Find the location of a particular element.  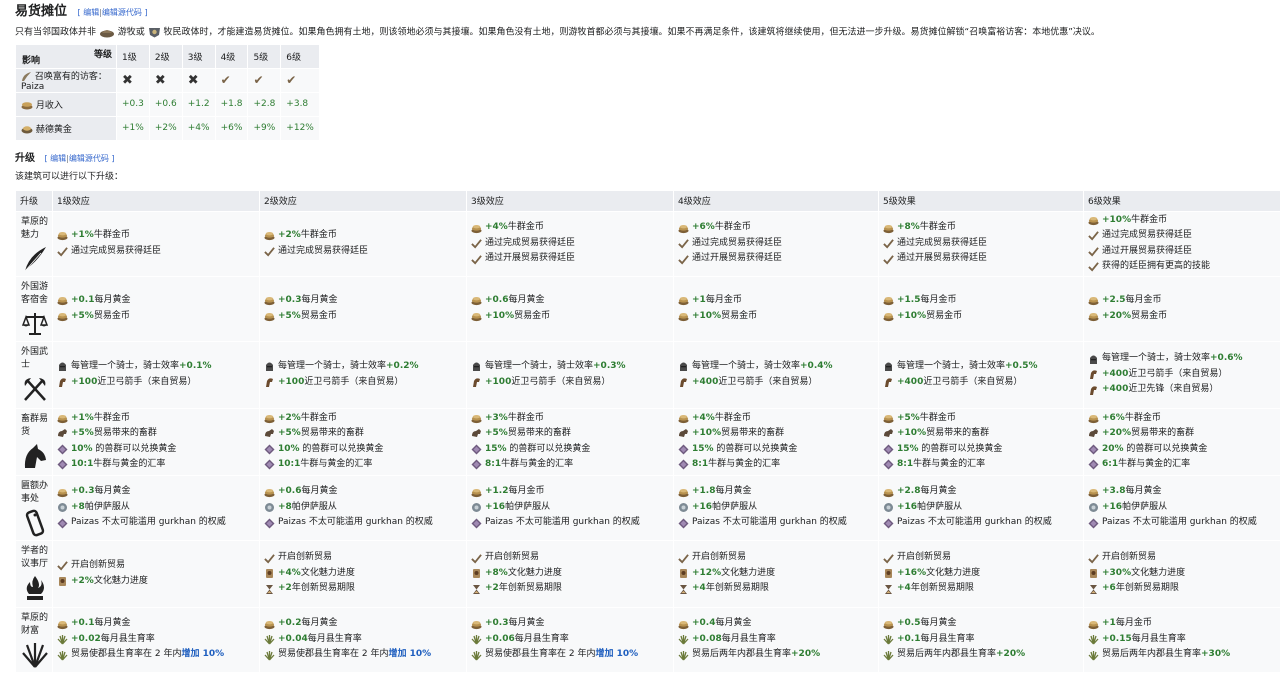

effect-text: 每月县生育率 is located at coordinates (542, 639).